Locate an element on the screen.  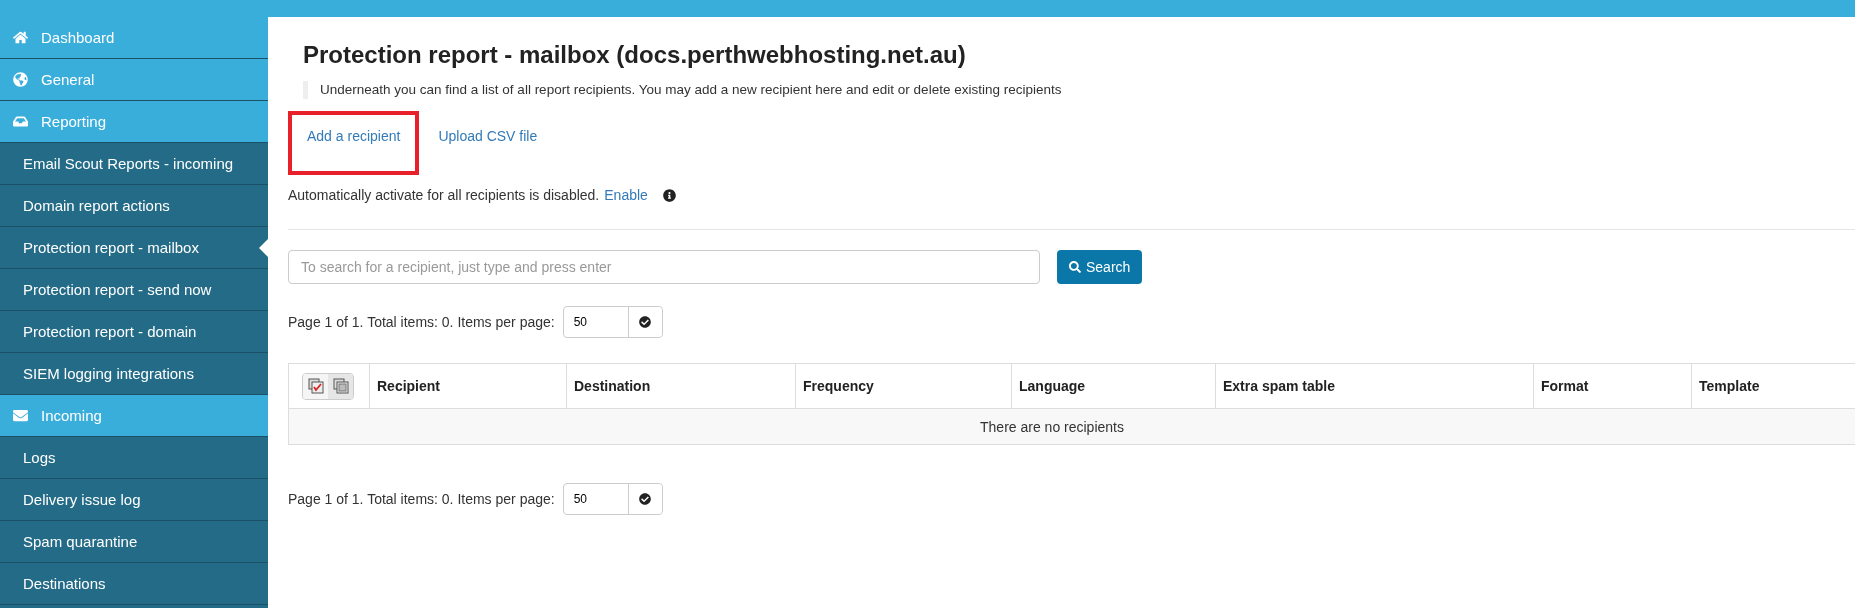
column-header: Template is located at coordinates (1773, 386).